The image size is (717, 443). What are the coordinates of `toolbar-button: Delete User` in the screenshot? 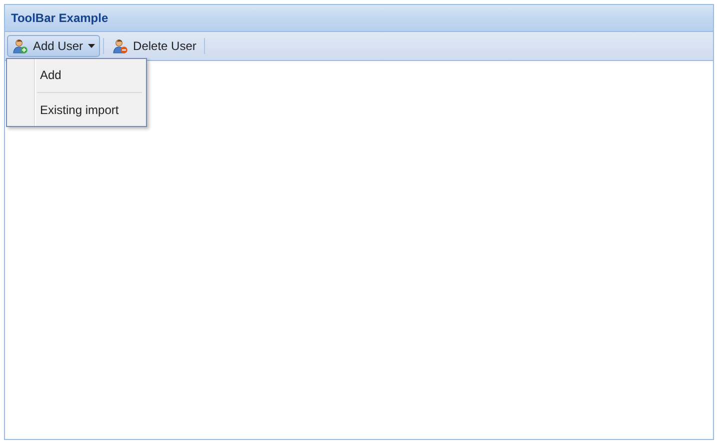 It's located at (154, 46).